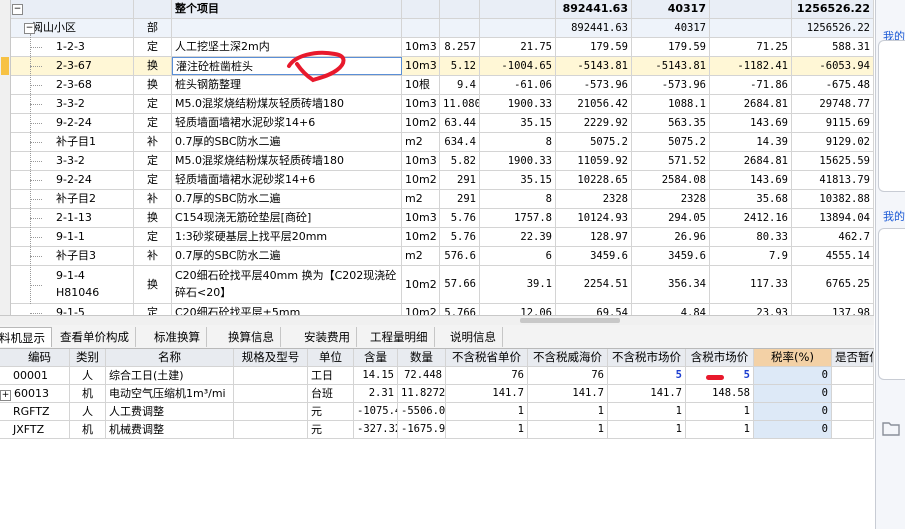 The image size is (905, 529). I want to click on cell-qty: 72.448, so click(422, 375).